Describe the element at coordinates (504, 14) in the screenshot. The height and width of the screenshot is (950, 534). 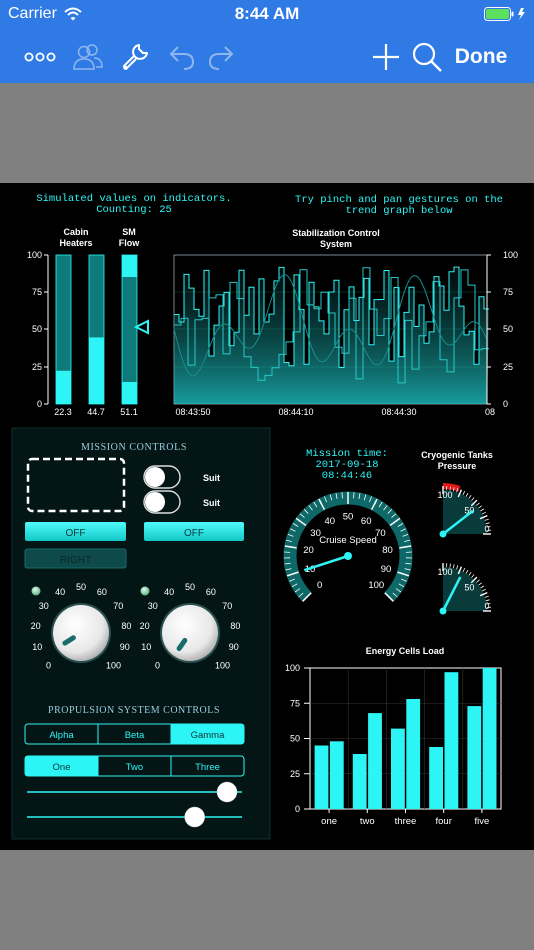
I see `battery-icon` at that location.